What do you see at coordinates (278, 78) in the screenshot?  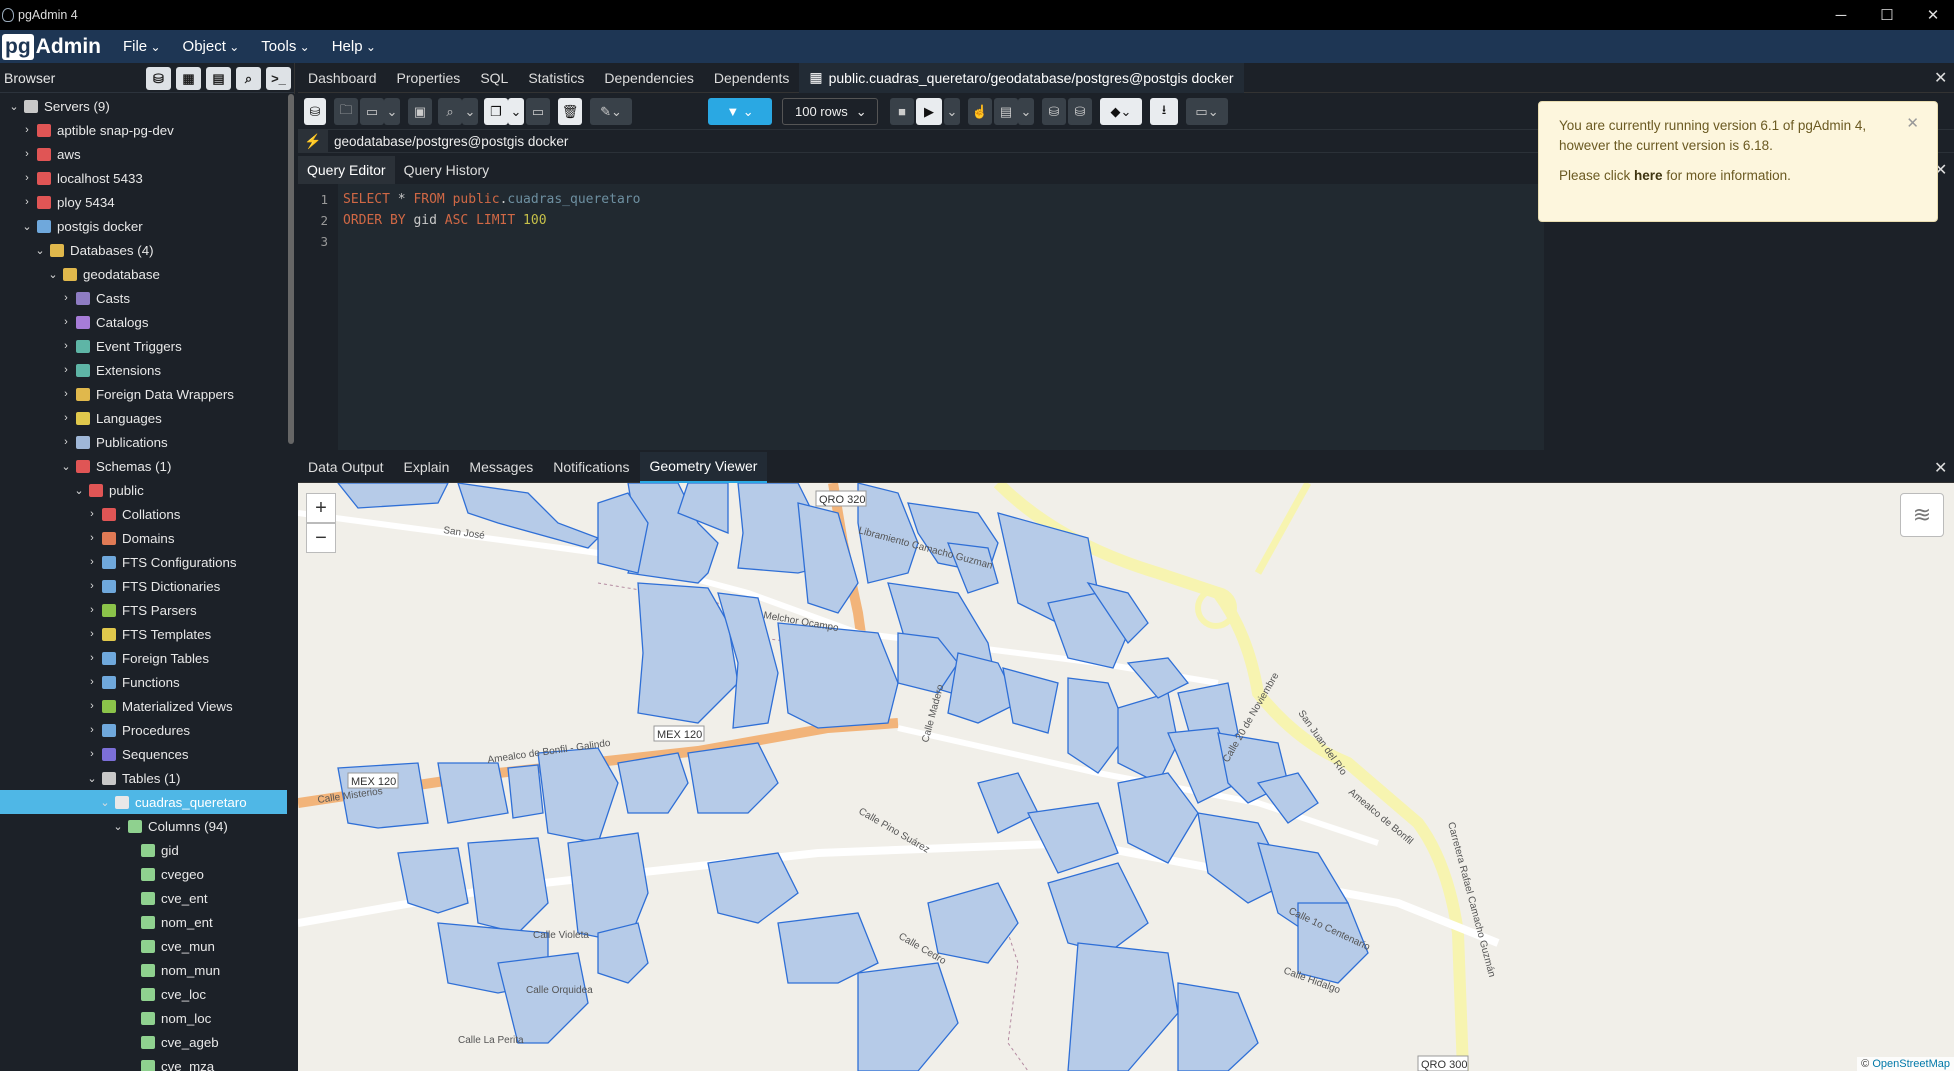 I see `psql-tool-icon: >_` at bounding box center [278, 78].